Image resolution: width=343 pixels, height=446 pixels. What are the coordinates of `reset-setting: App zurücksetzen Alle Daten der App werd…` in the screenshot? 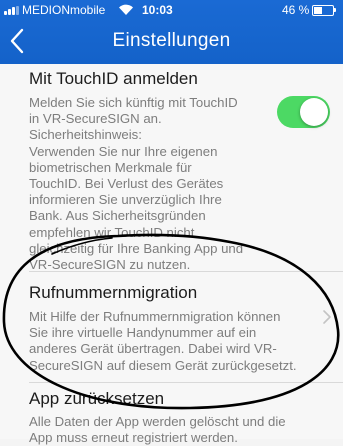 It's located at (171, 414).